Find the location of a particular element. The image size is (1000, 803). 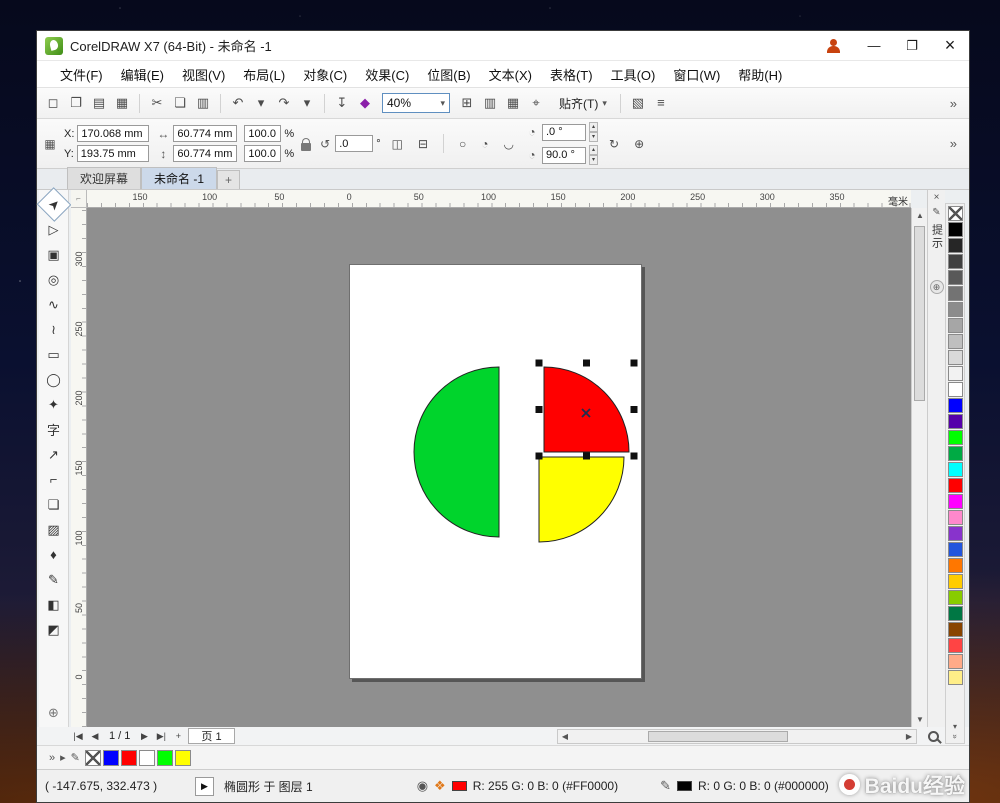

show-grid-icon: ▦ is located at coordinates (513, 103).